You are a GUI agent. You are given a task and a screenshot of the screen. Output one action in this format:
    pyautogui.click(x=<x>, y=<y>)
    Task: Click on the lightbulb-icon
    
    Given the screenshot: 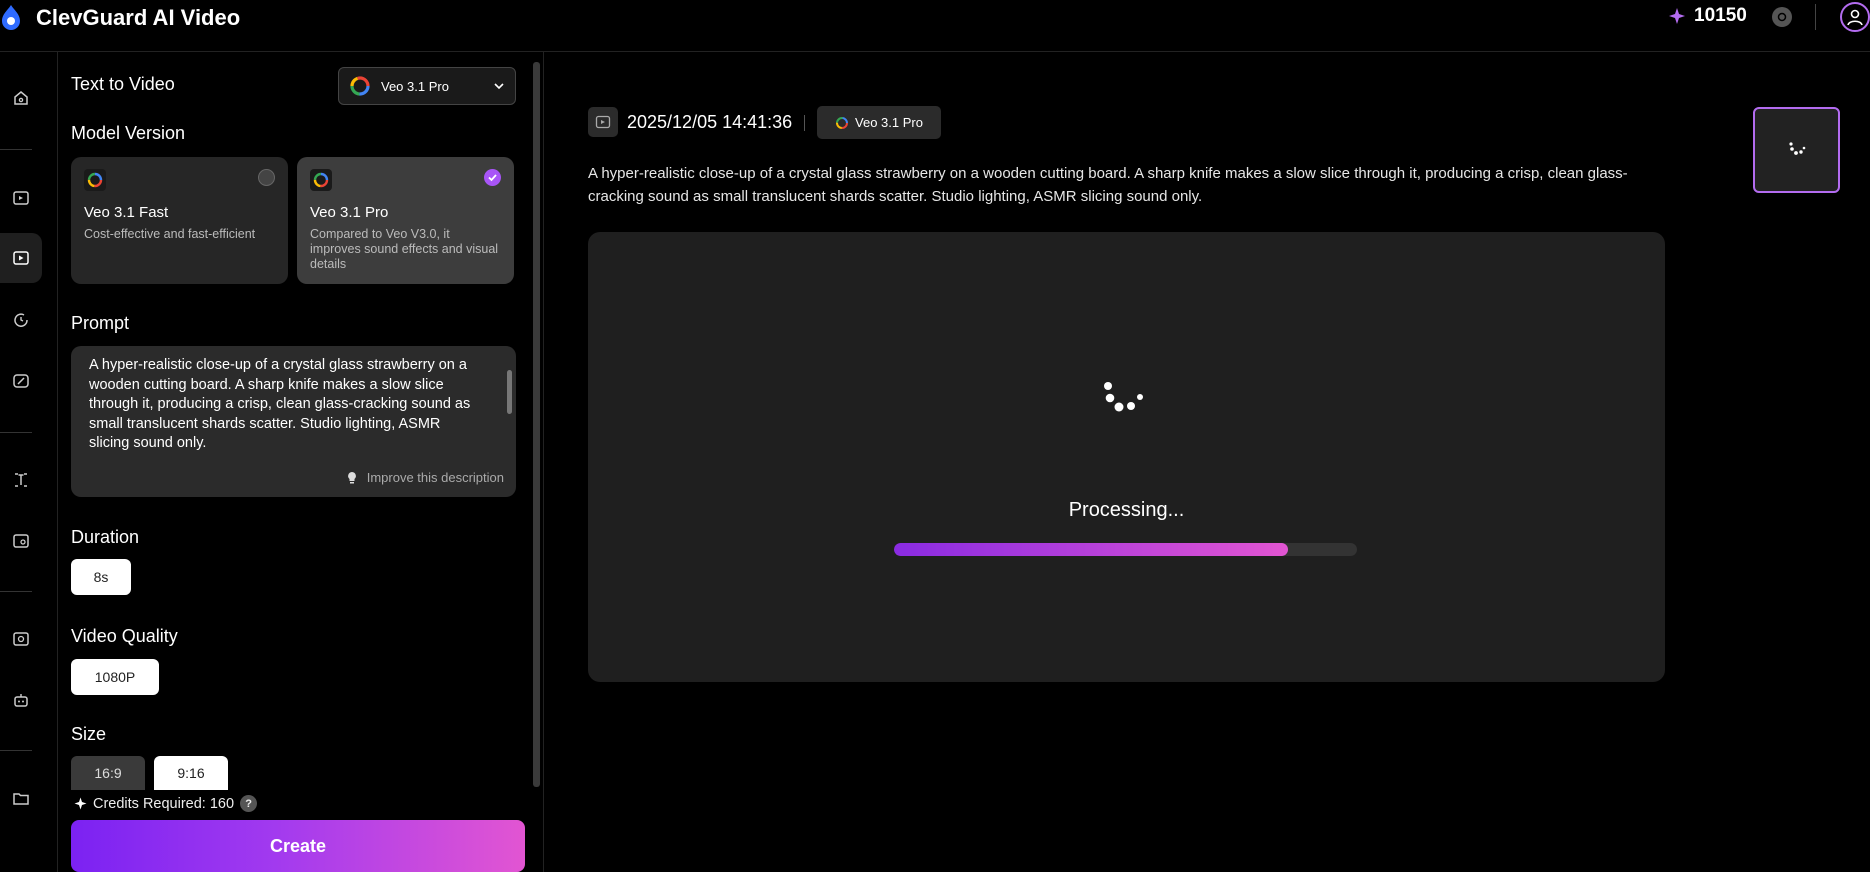 What is the action you would take?
    pyautogui.click(x=351, y=477)
    